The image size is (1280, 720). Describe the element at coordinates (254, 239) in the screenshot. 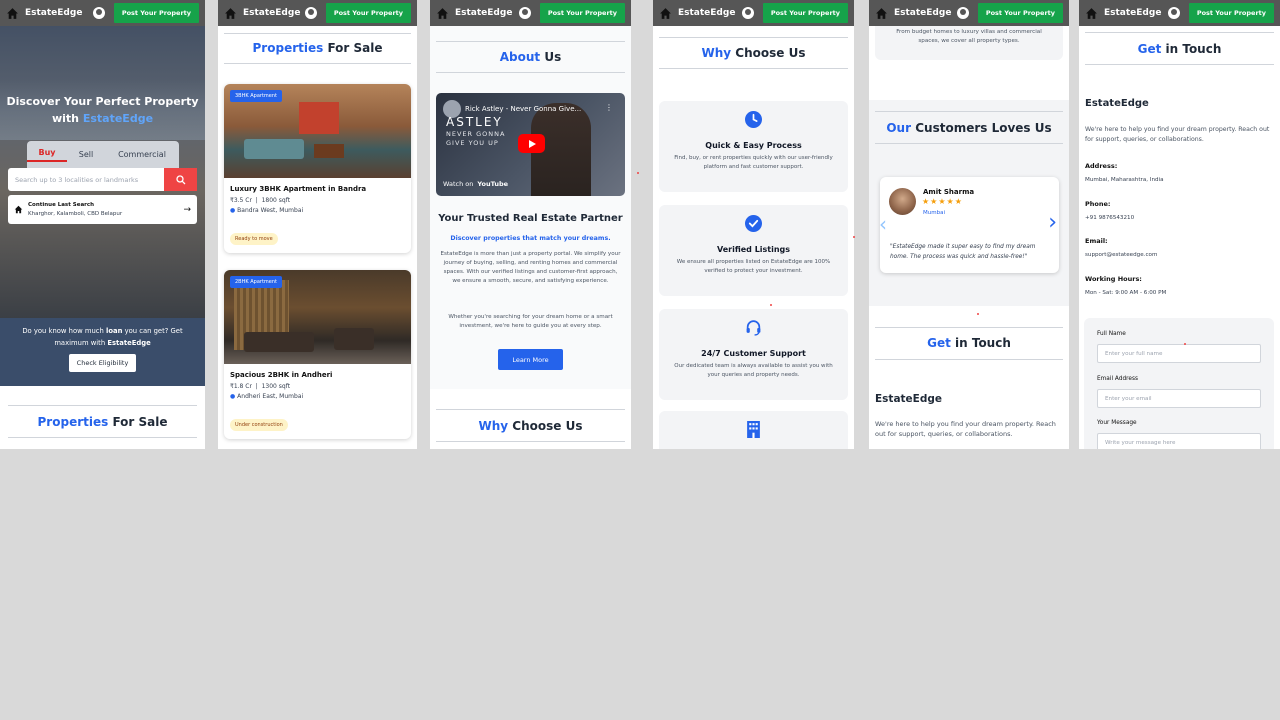

I see `status-badge: Ready to move` at that location.